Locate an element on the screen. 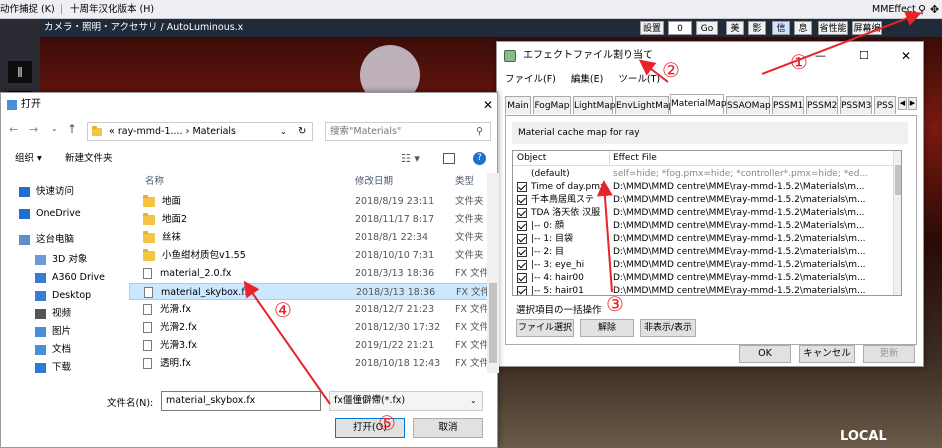  annotation-2: ② is located at coordinates (671, 70).